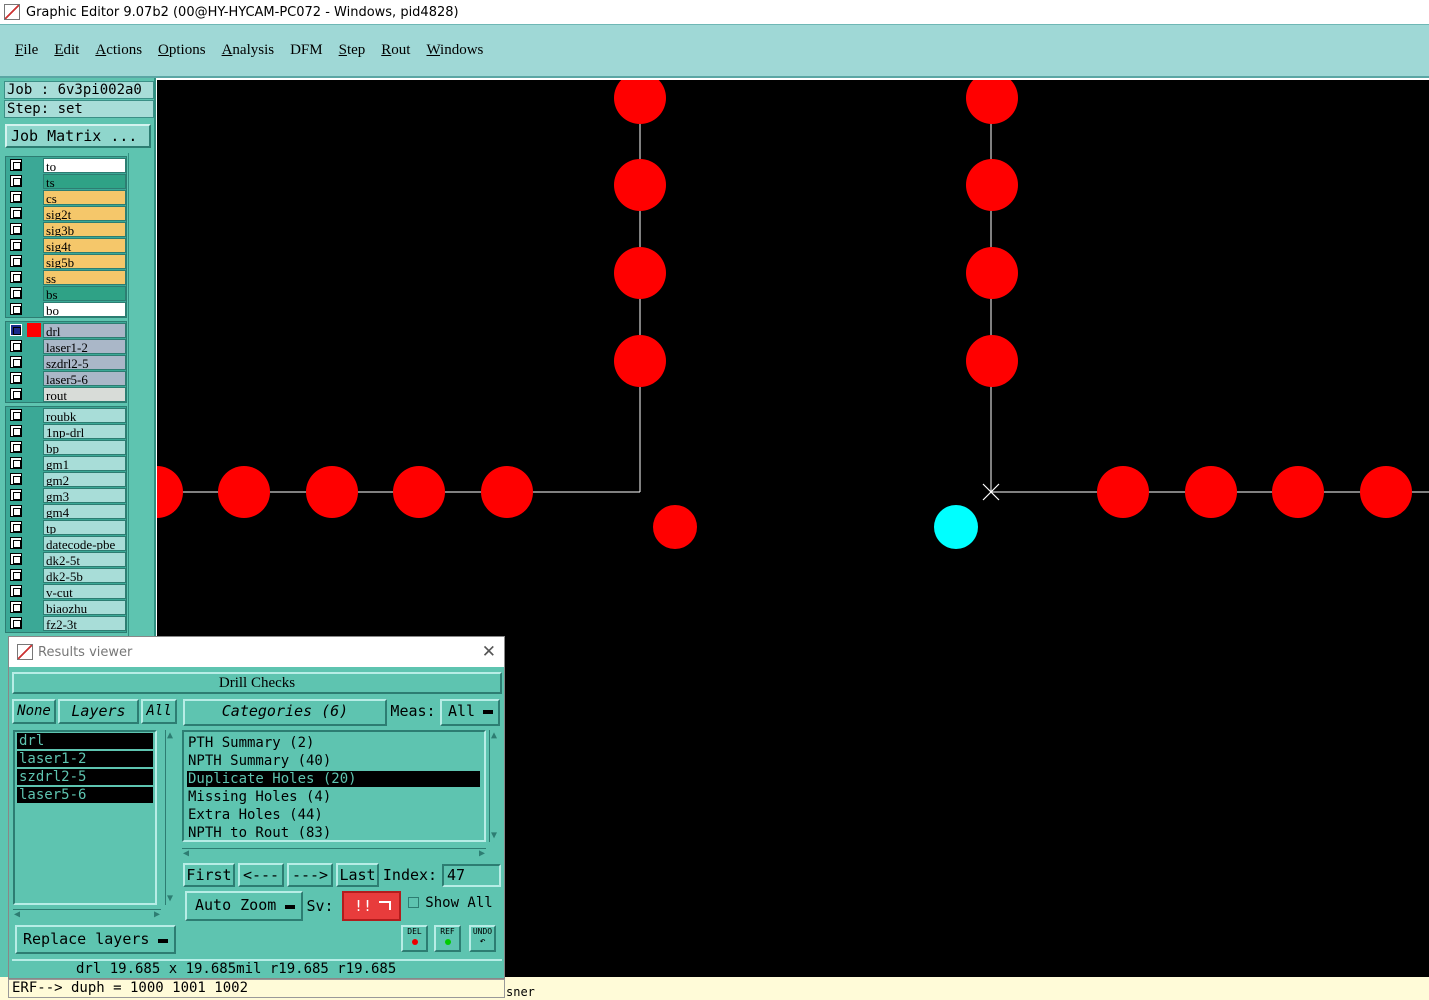  I want to click on layer-list-hscroll: ◀ ▶, so click(87, 915).